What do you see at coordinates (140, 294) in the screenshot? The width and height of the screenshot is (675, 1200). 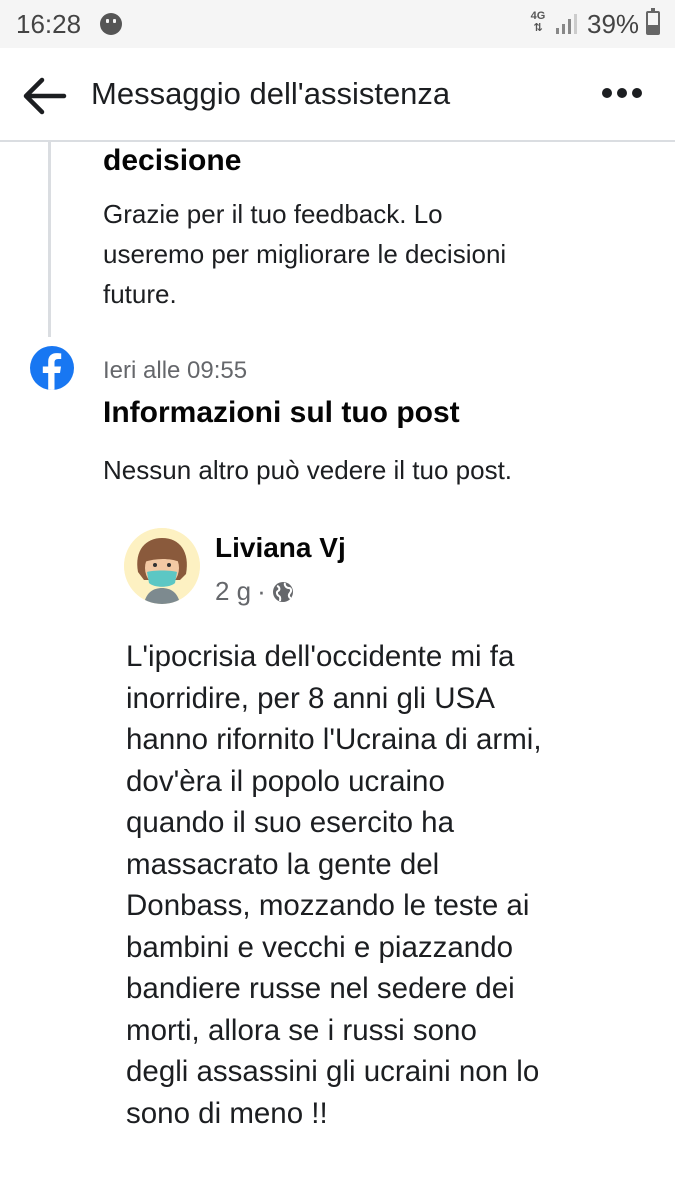 I see `previous-message-line: future.` at bounding box center [140, 294].